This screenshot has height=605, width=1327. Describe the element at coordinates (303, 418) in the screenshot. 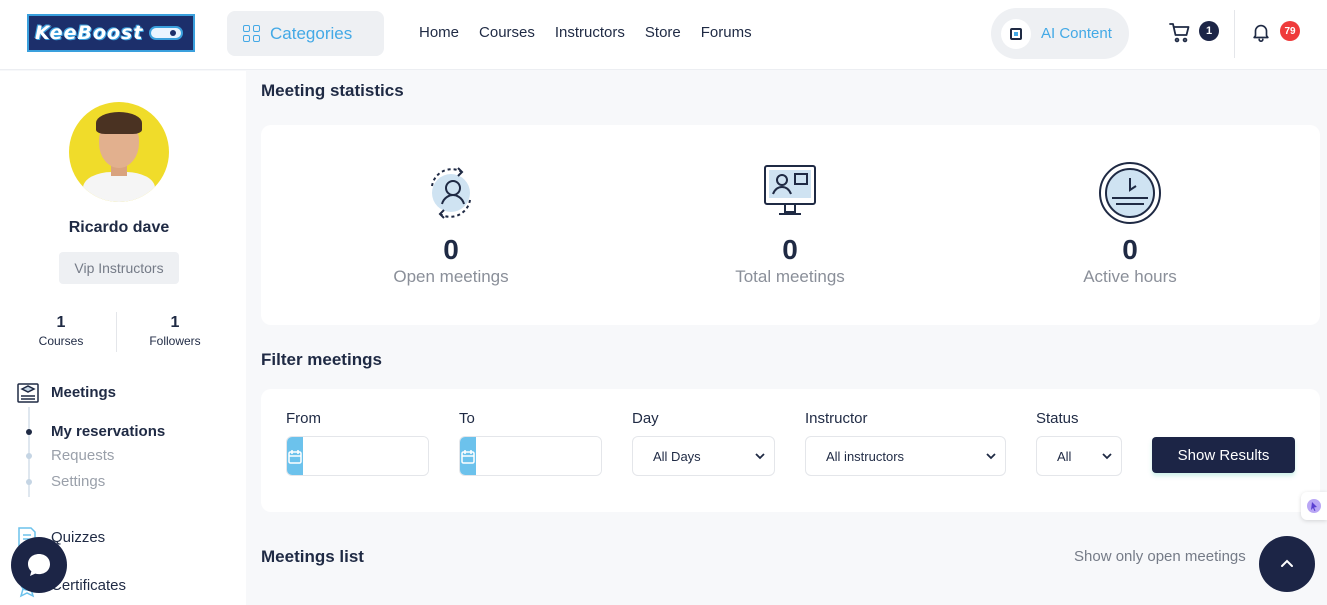

I see `from-label: From` at that location.